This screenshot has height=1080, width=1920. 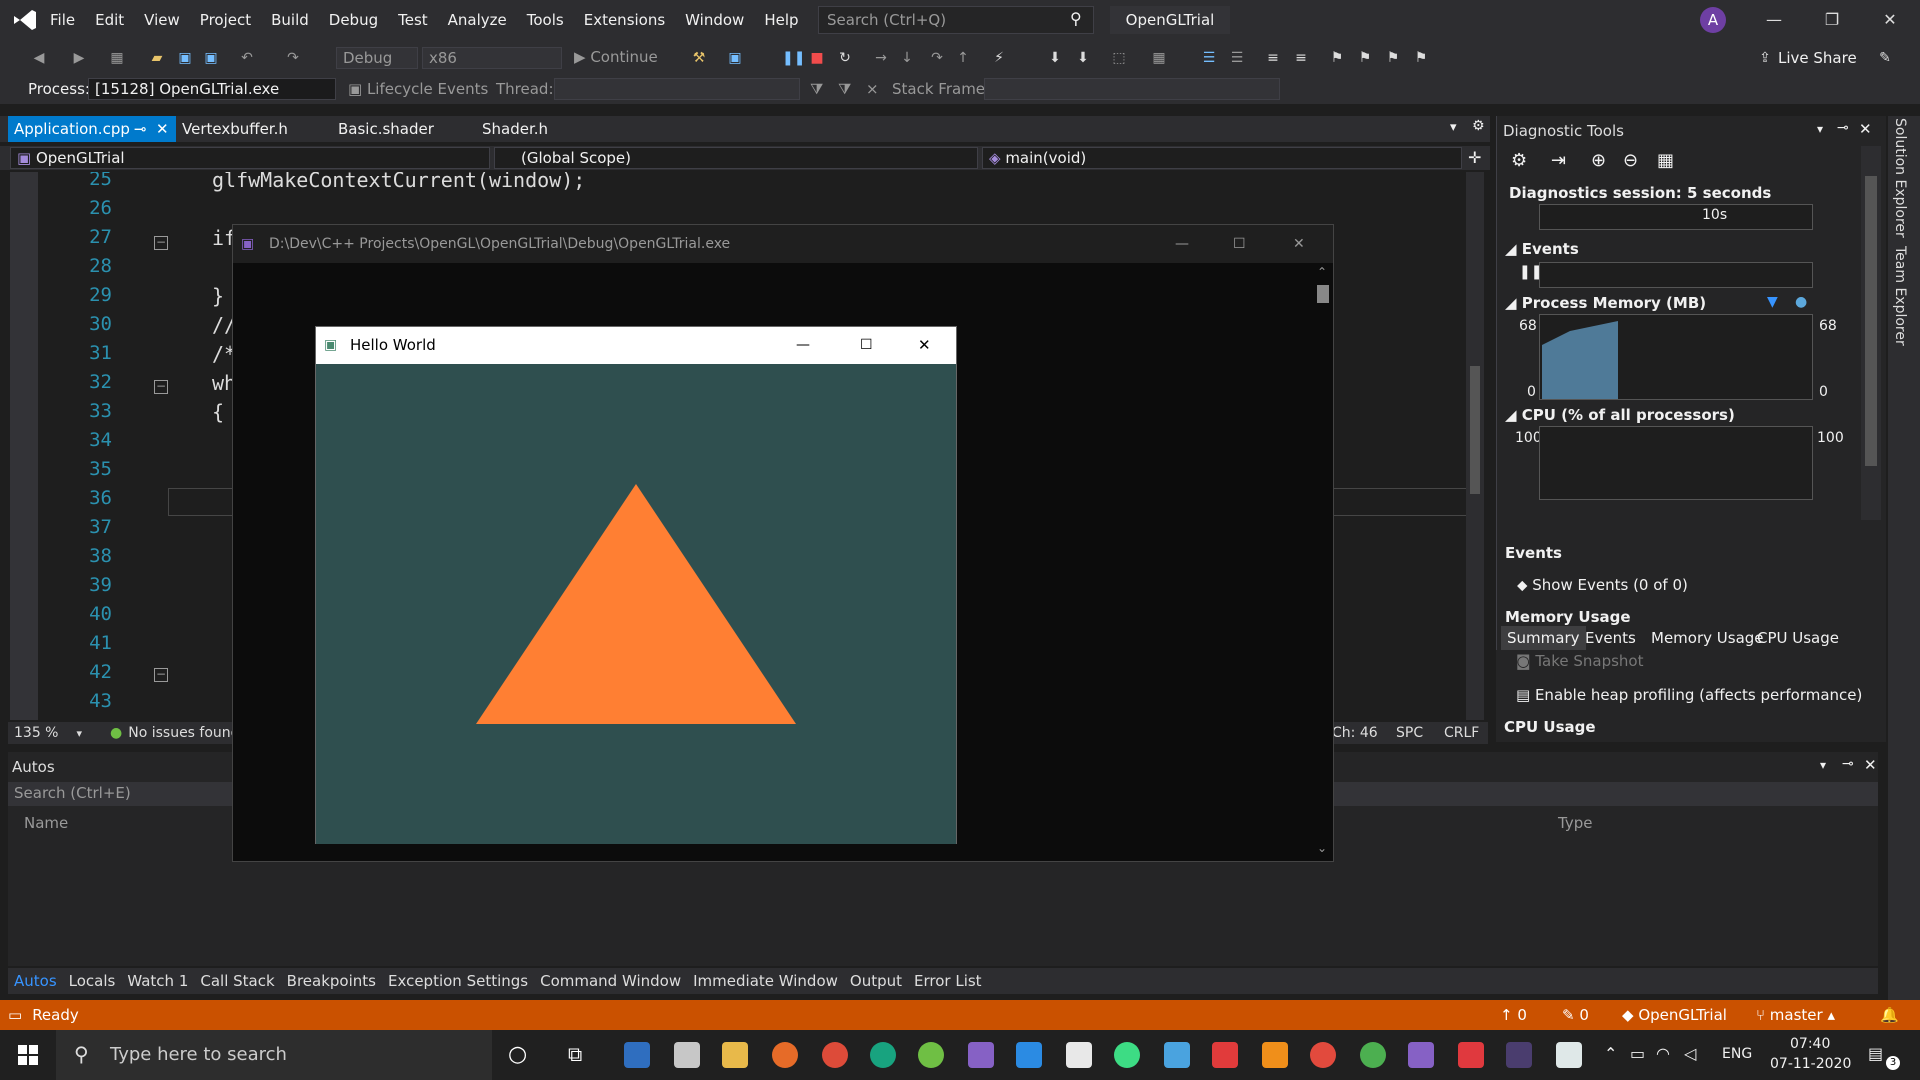 I want to click on indent-icon: ☰, so click(x=1209, y=58).